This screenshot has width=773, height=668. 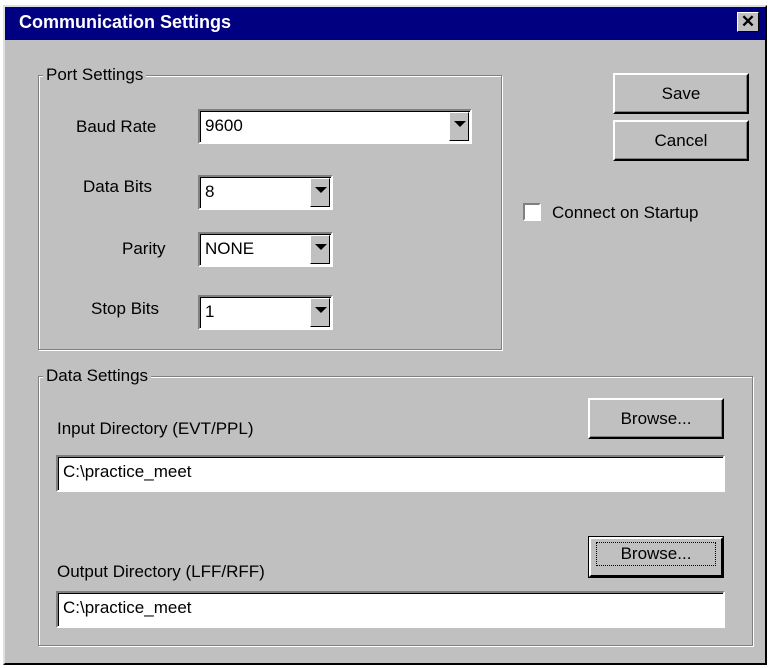 What do you see at coordinates (125, 308) in the screenshot?
I see `stop-bits-label: Stop Bits` at bounding box center [125, 308].